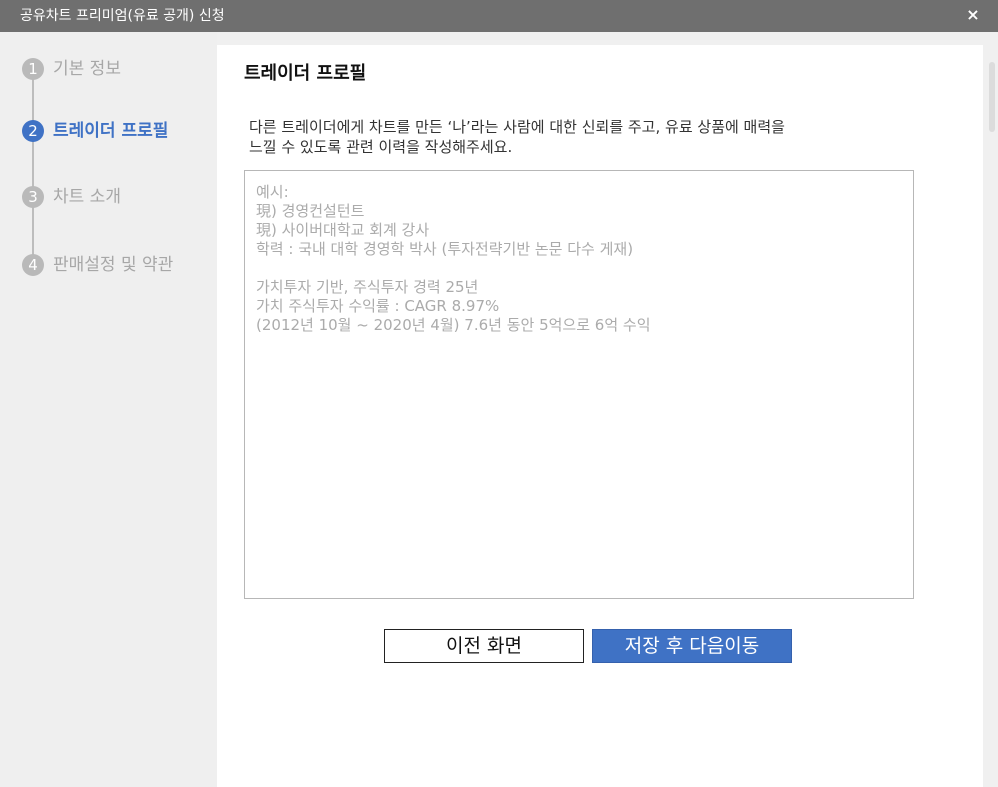  Describe the element at coordinates (692, 646) in the screenshot. I see `save-and-next-button: 저장 후 다음이동` at that location.